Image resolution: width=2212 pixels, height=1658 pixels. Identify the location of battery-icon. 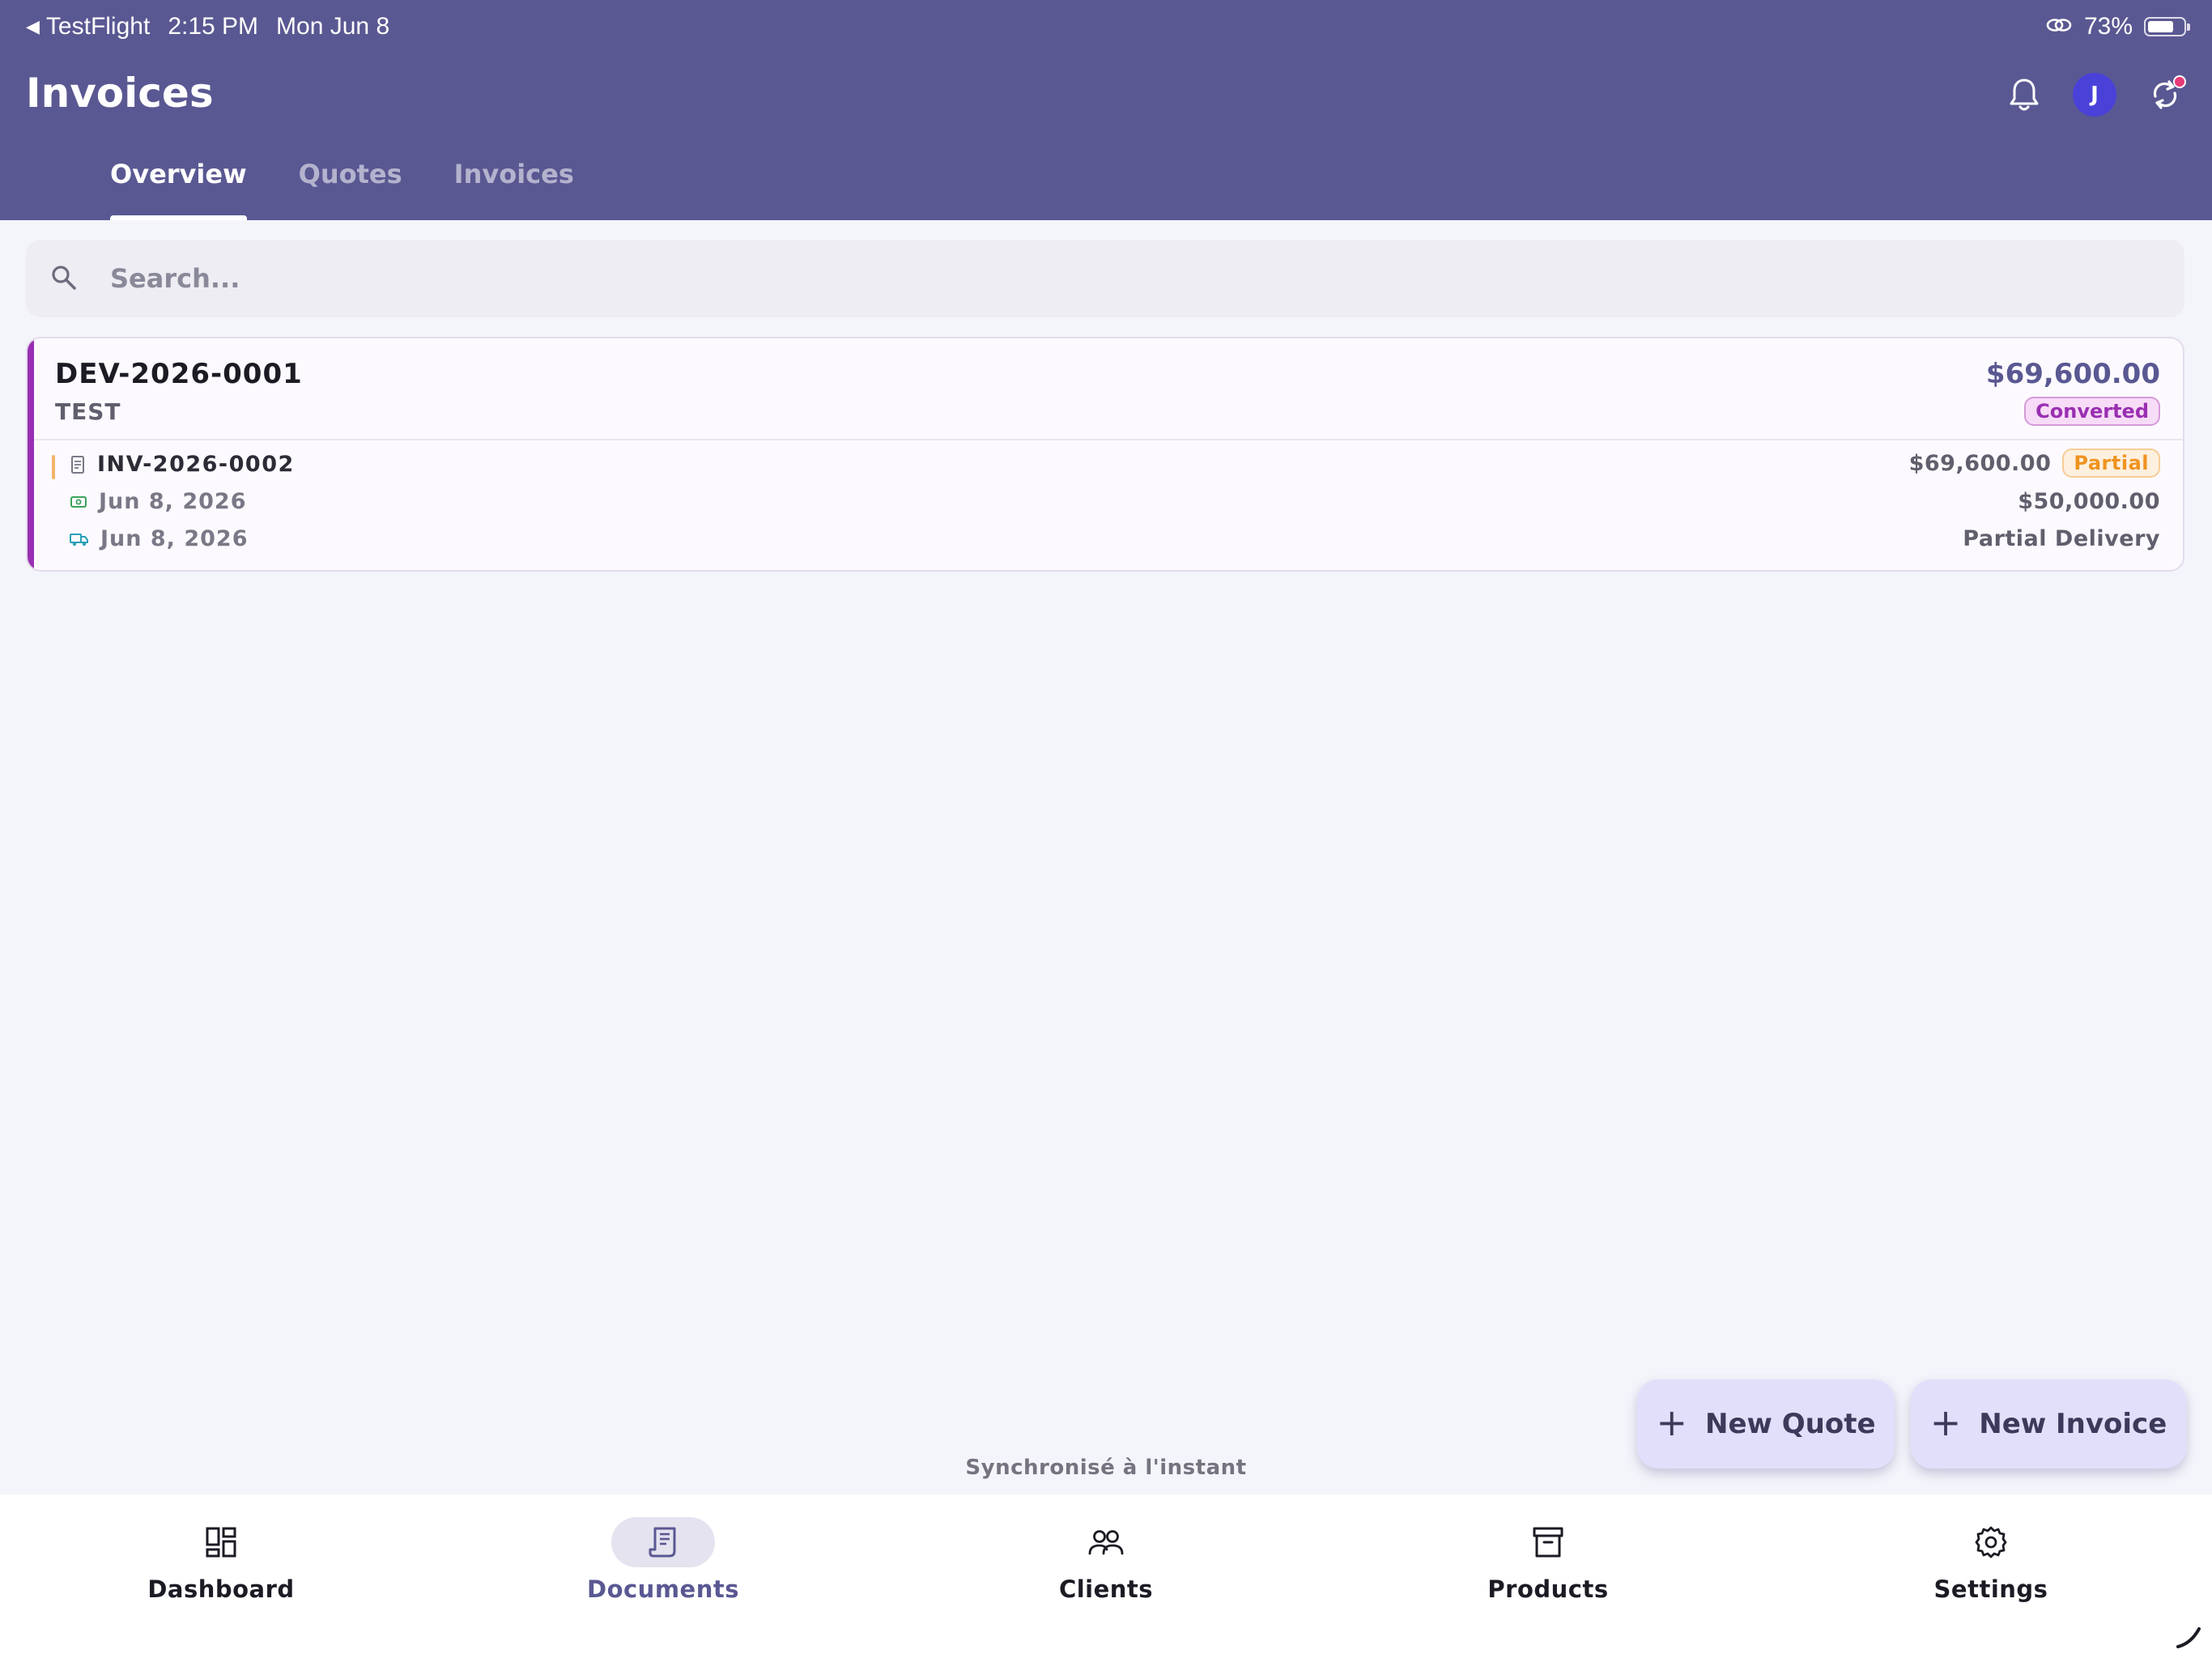
(2167, 26).